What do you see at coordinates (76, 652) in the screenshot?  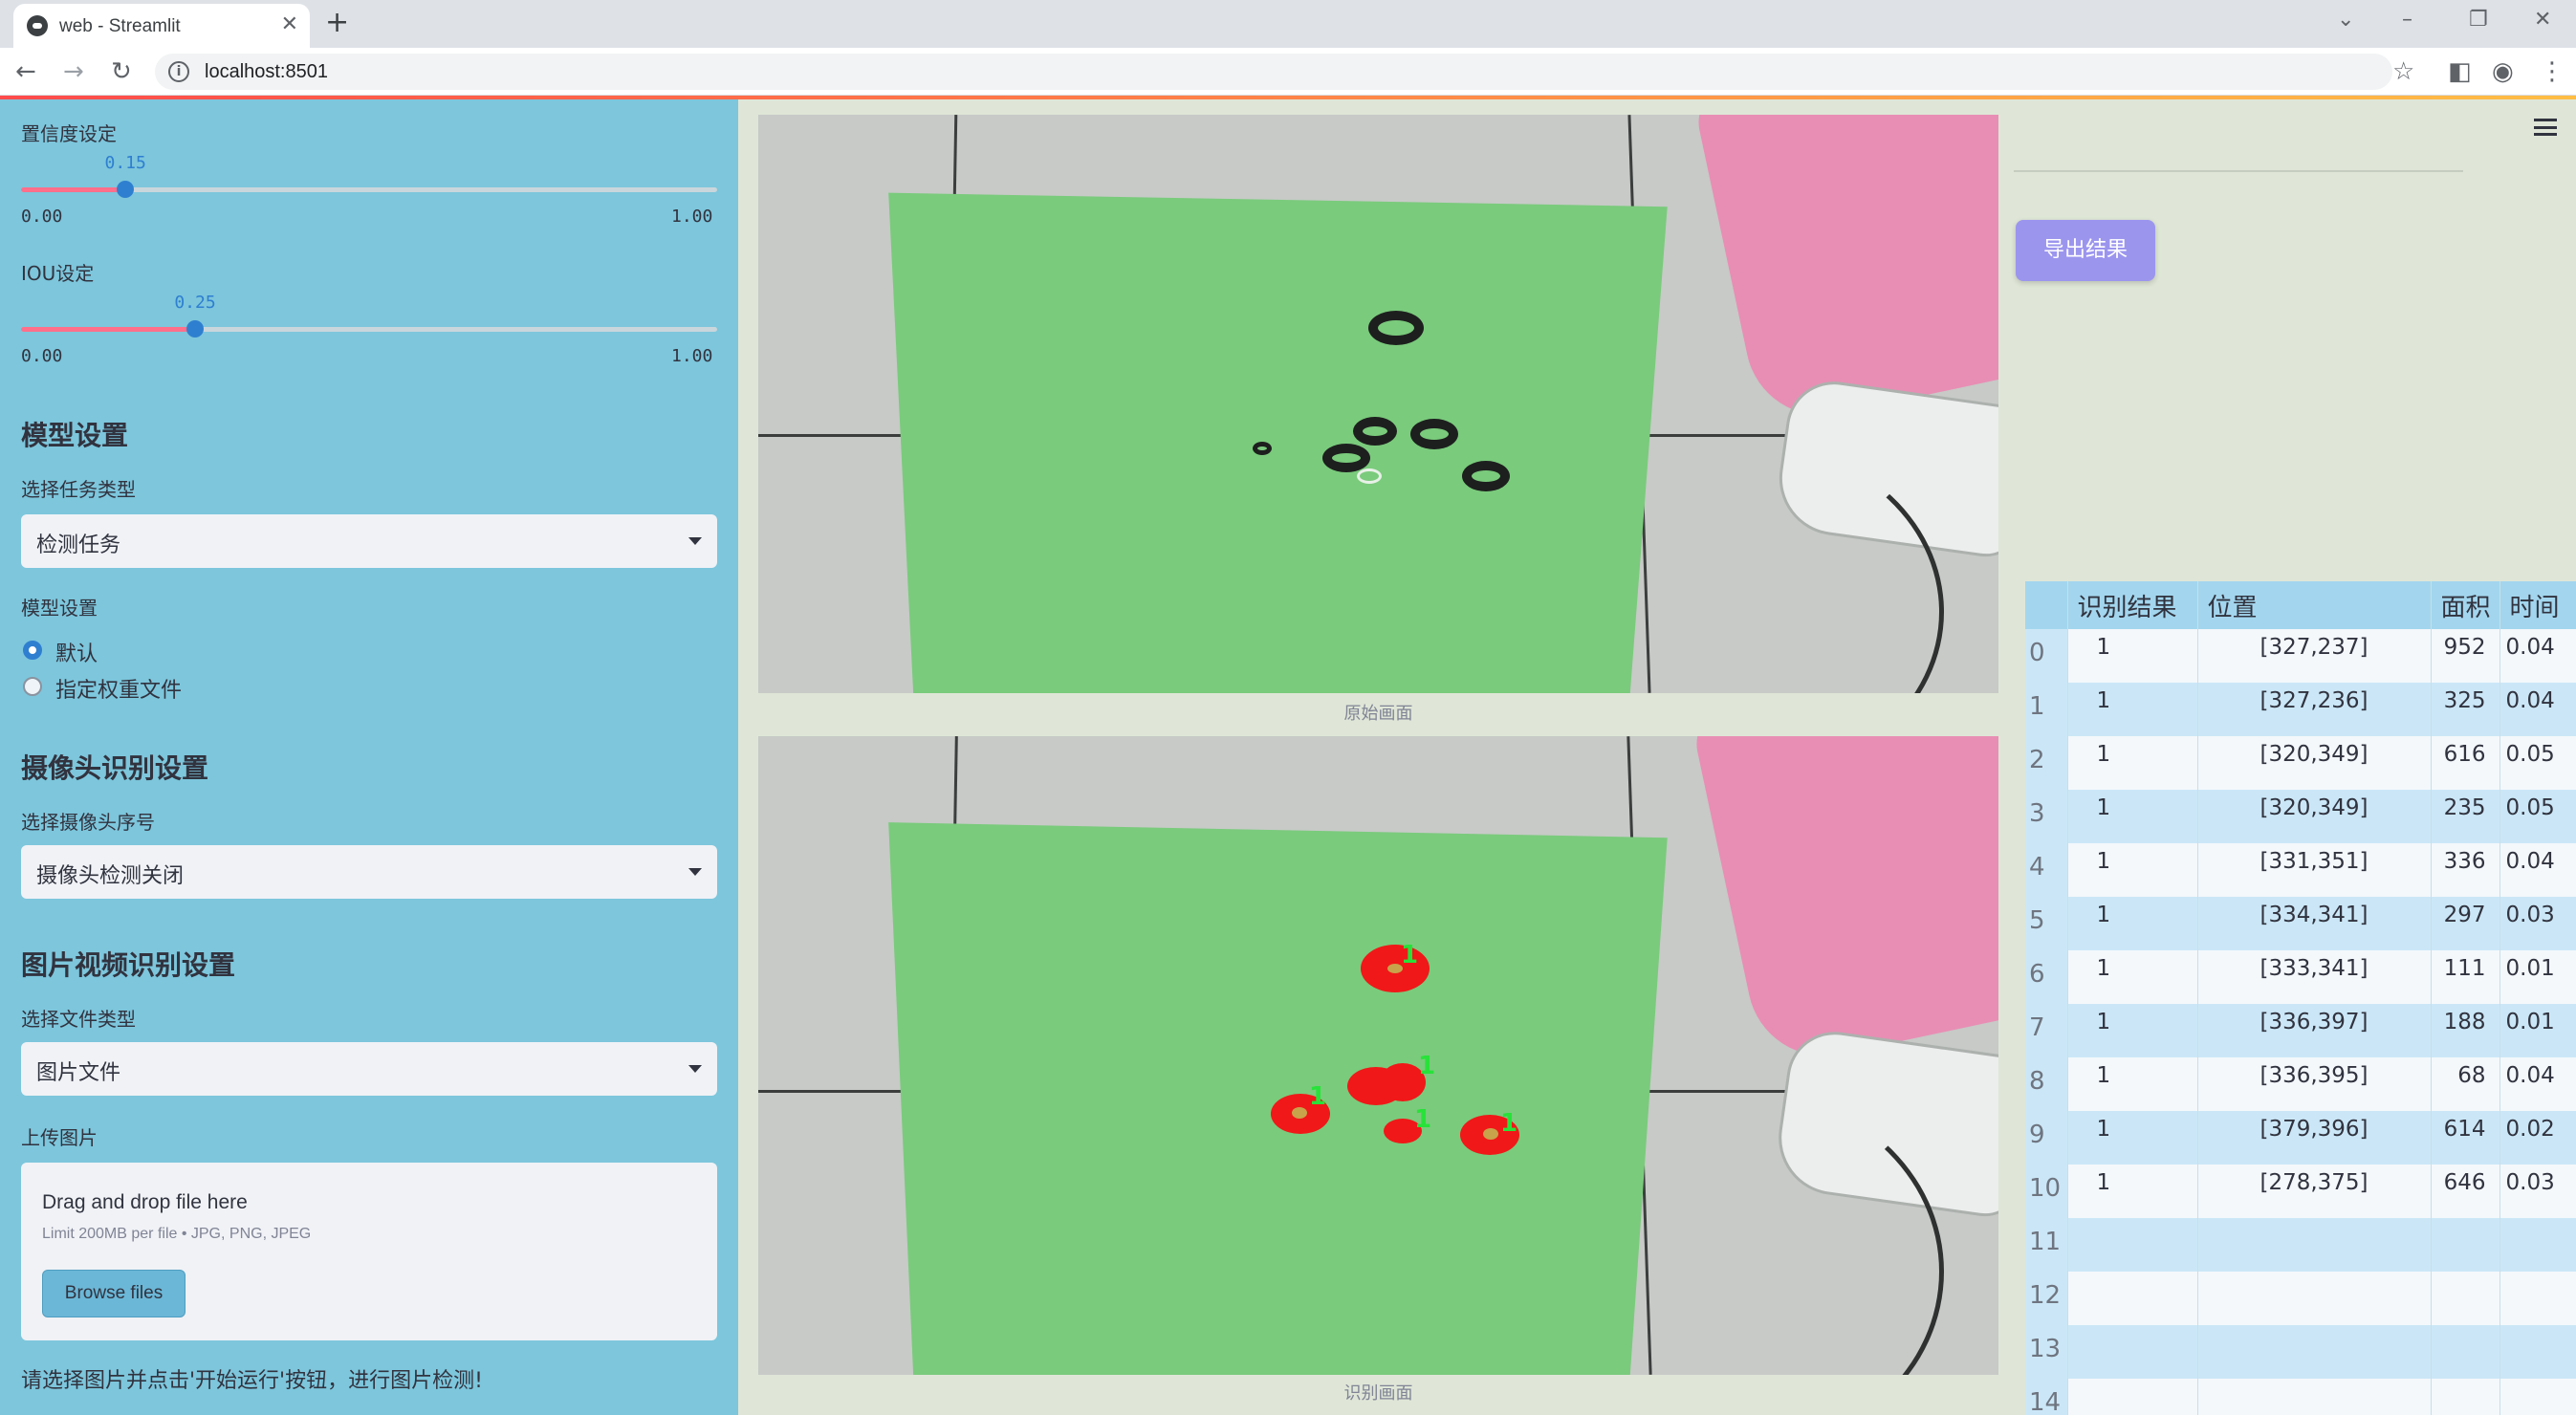 I see `radio-default-label: 默认` at bounding box center [76, 652].